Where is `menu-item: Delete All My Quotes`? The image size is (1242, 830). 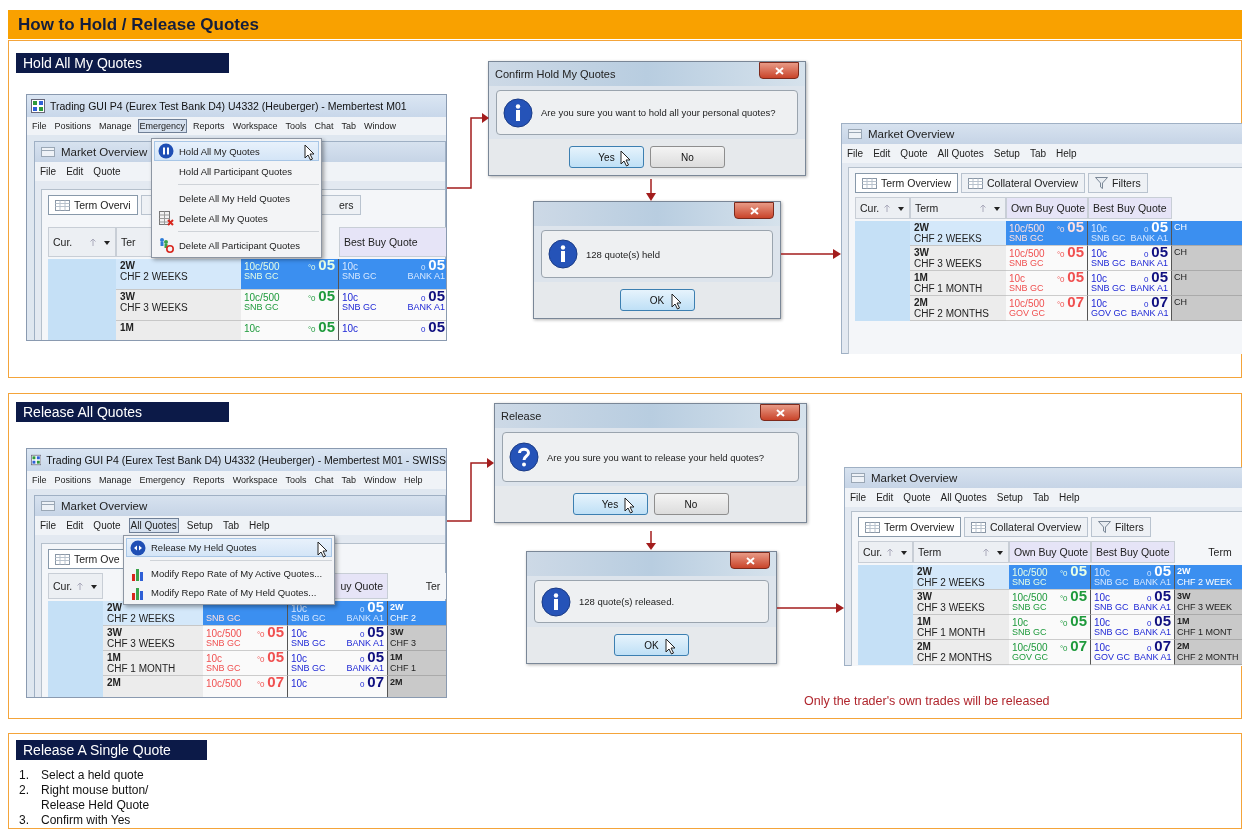
menu-item: Delete All My Quotes is located at coordinates (236, 218).